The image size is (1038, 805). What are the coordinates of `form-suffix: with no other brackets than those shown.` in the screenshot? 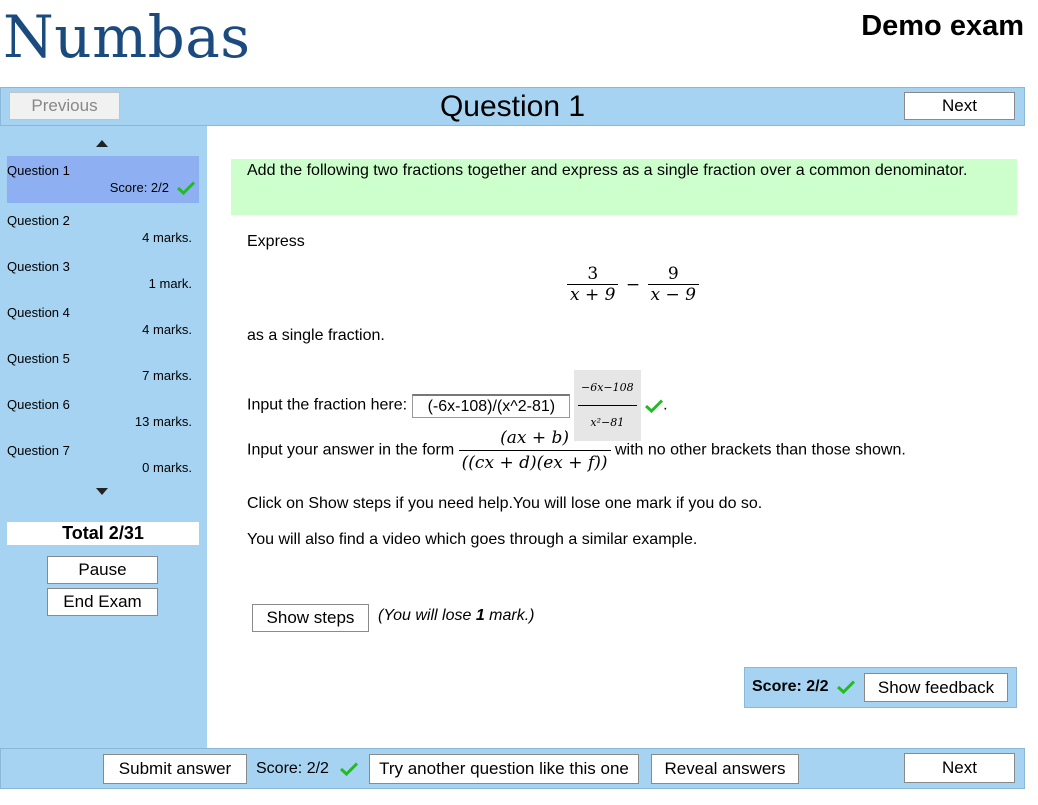 It's located at (760, 450).